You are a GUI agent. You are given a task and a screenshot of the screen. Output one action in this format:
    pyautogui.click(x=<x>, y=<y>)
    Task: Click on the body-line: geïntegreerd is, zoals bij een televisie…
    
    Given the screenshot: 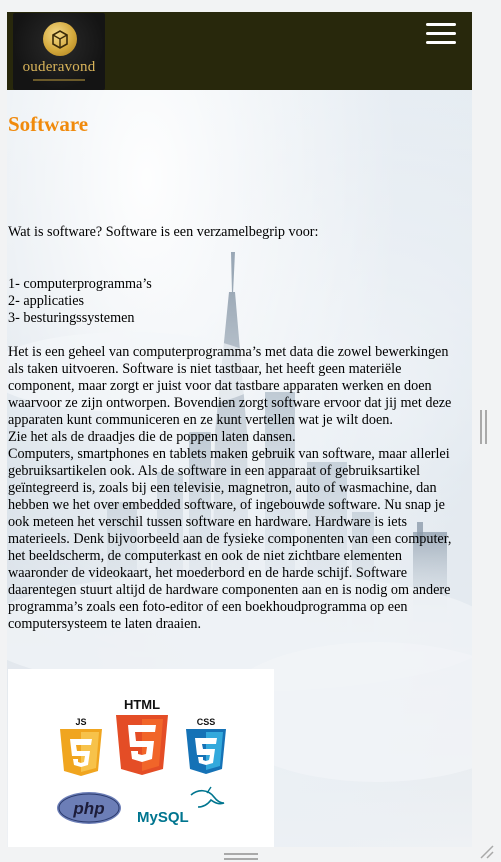 What is the action you would take?
    pyautogui.click(x=222, y=488)
    